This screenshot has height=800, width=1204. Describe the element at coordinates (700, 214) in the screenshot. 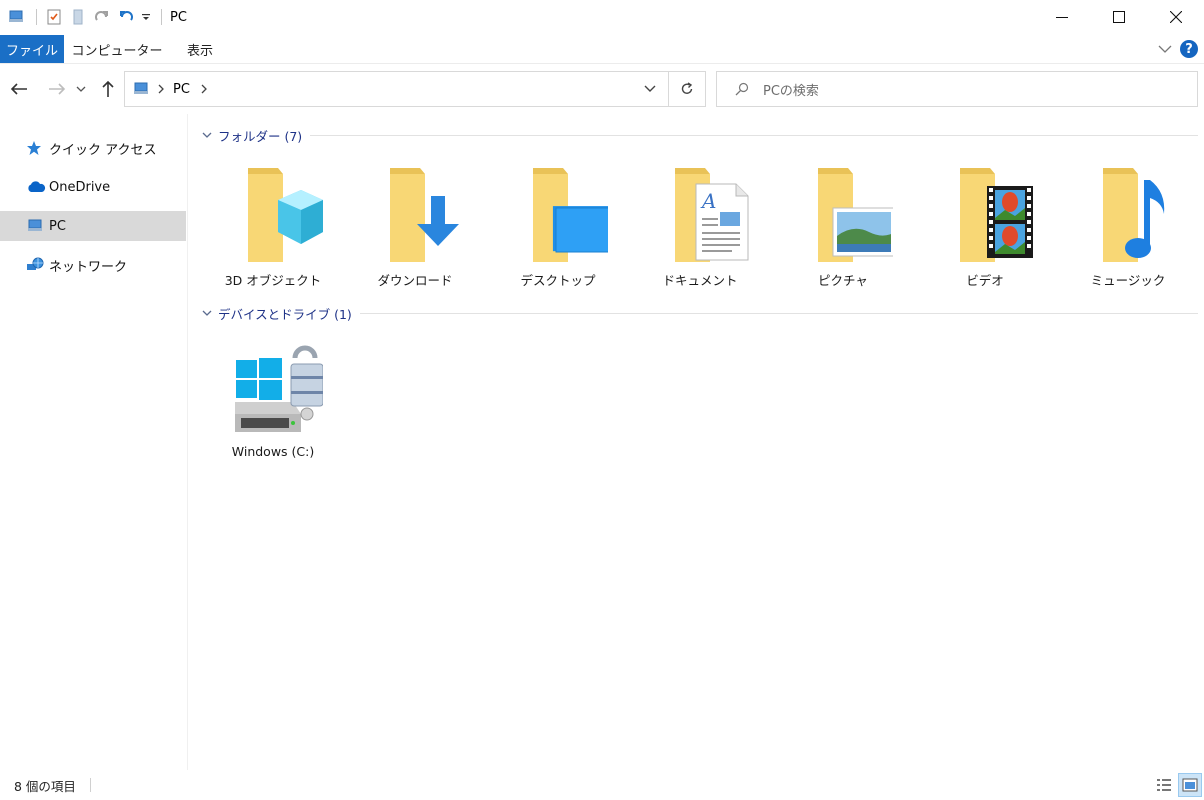

I see `documents-folder-icon: A` at that location.